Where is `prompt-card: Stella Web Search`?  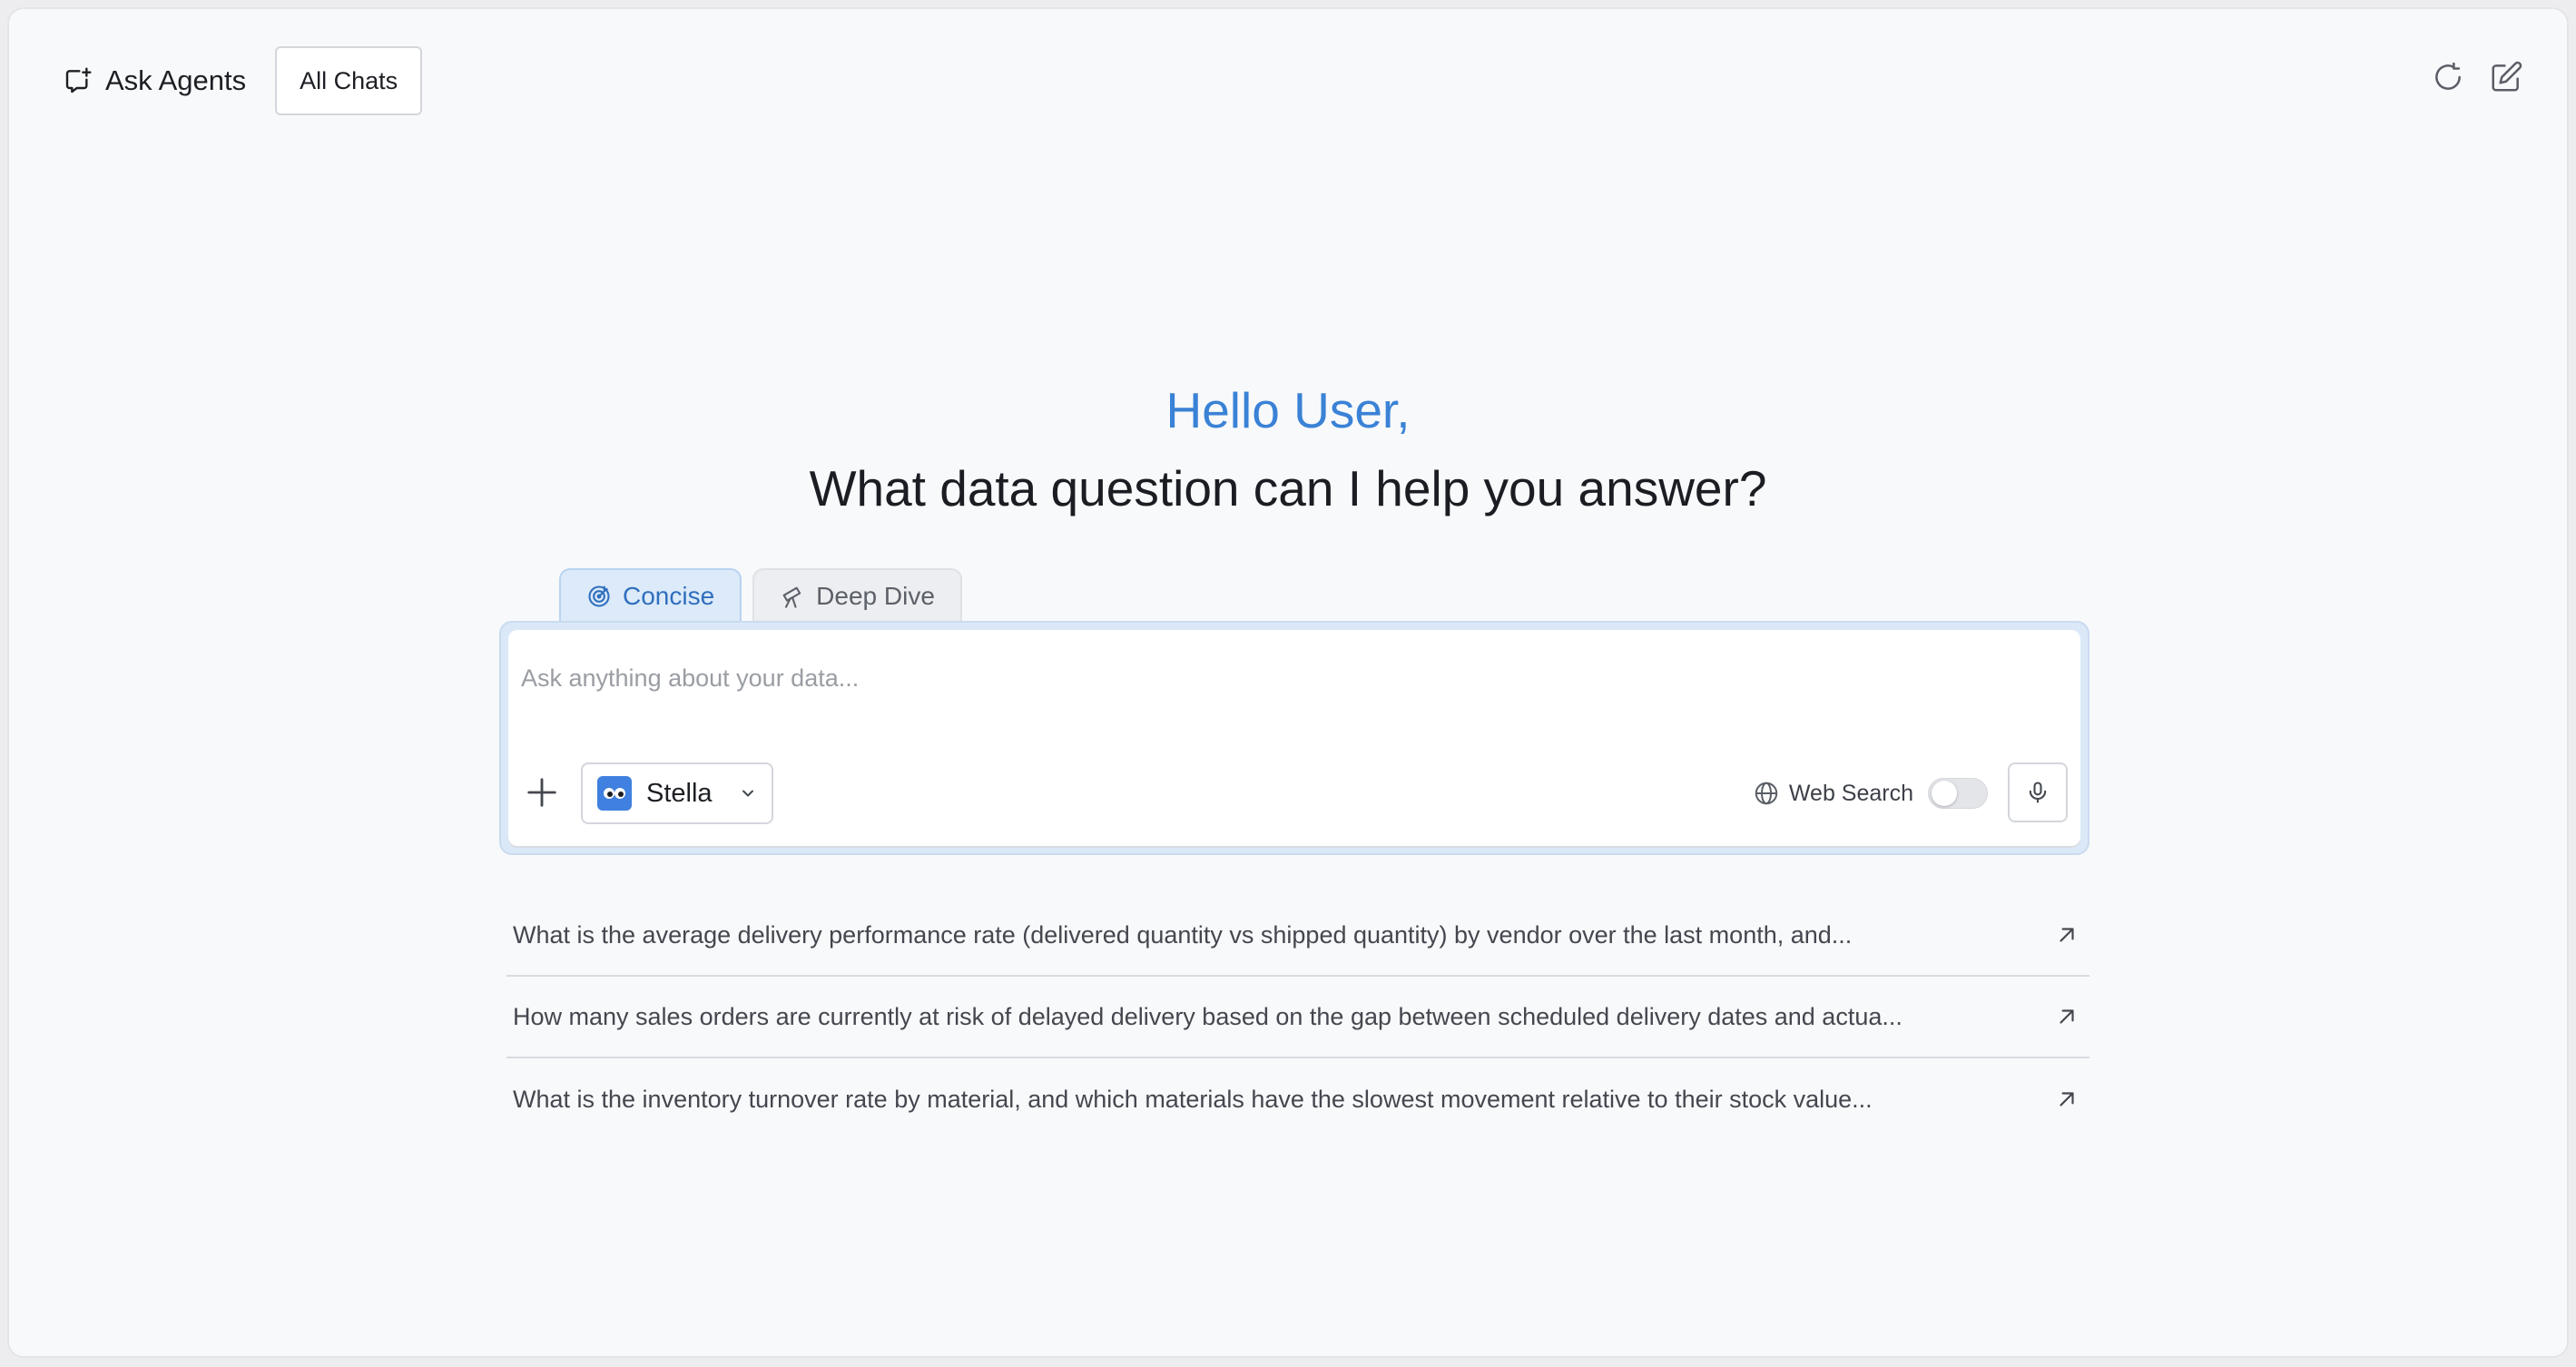 prompt-card: Stella Web Search is located at coordinates (1294, 738).